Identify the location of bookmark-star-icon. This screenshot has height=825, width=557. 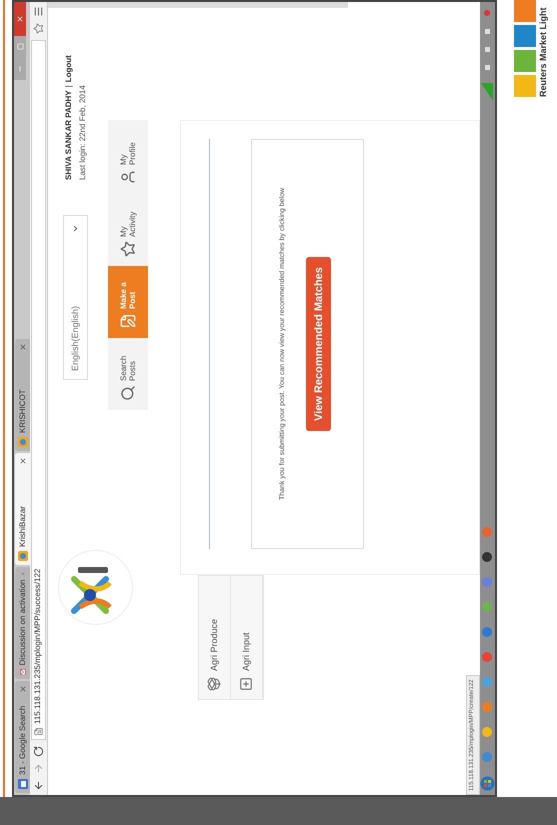
(38, 28).